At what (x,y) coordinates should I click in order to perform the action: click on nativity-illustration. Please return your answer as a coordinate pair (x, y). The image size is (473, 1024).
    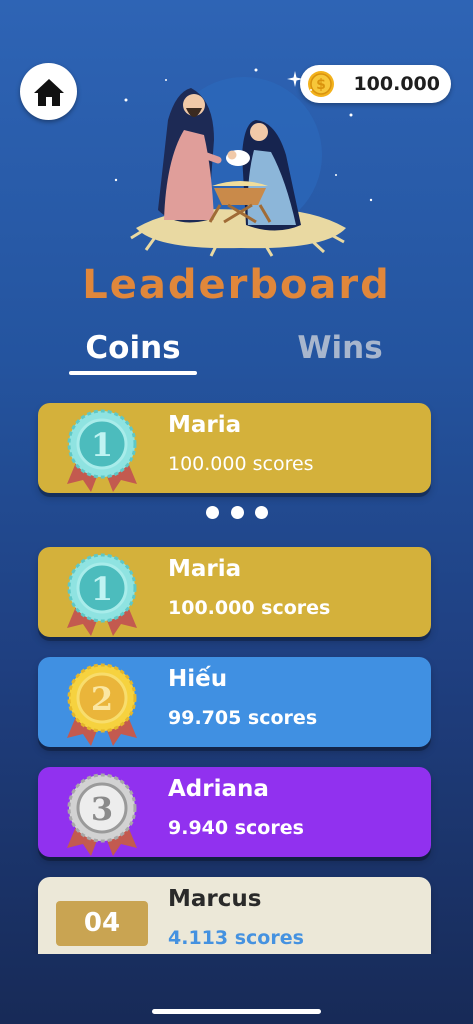
    Looking at the image, I should click on (243, 162).